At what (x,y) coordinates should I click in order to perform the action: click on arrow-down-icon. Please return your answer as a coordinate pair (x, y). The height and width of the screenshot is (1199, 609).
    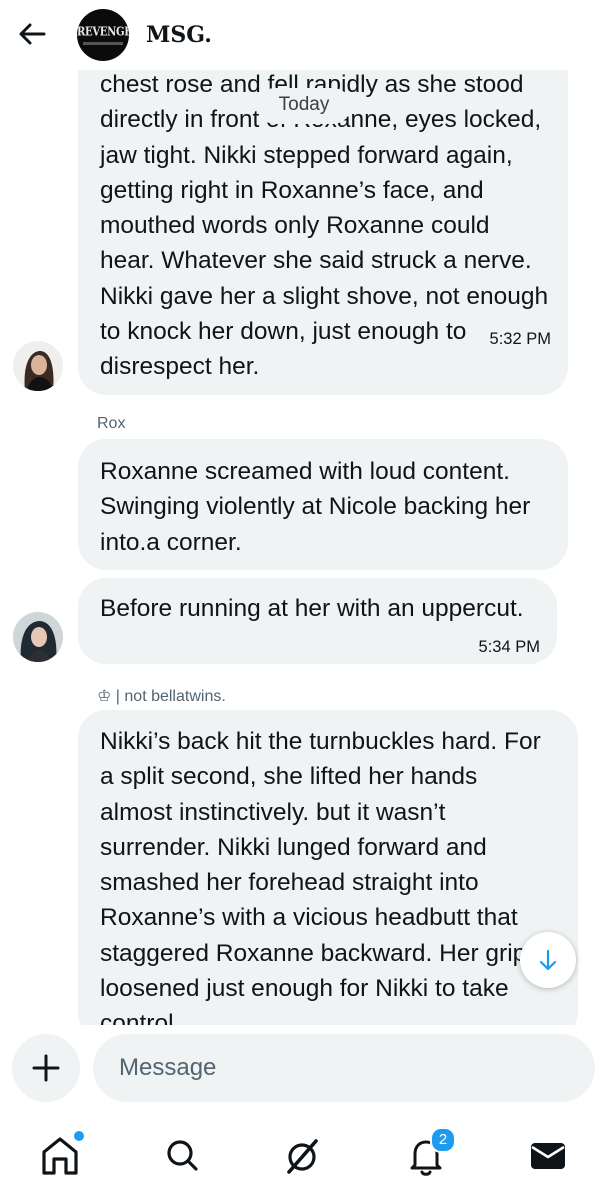
    Looking at the image, I should click on (548, 960).